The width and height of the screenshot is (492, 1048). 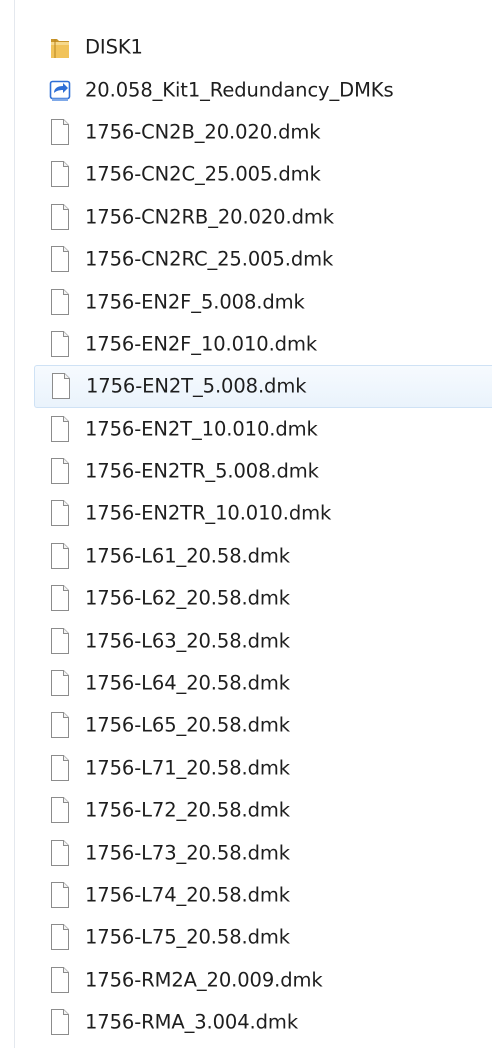 What do you see at coordinates (196, 386) in the screenshot?
I see `item-name: 1756-EN2T_5.008.dmk` at bounding box center [196, 386].